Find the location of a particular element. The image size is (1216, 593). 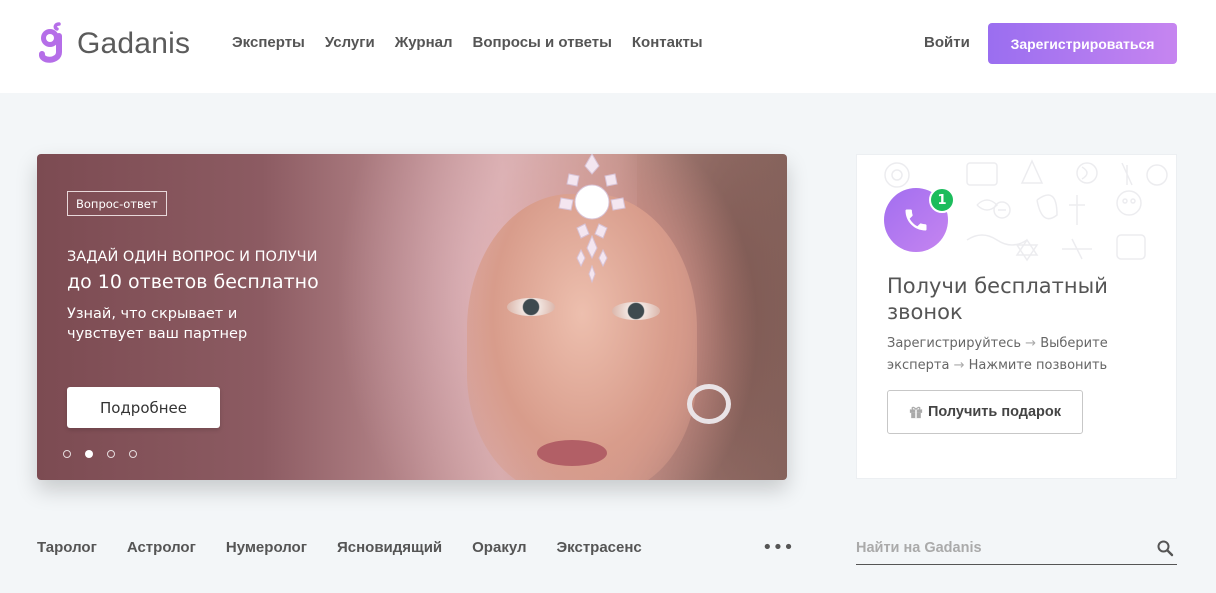

login-link: Войти is located at coordinates (947, 42).